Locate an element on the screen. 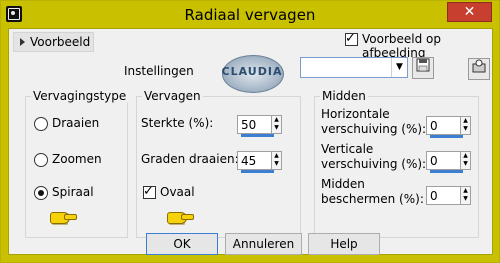 The height and width of the screenshot is (263, 500). window-title: Radiaal vervagen is located at coordinates (250, 15).